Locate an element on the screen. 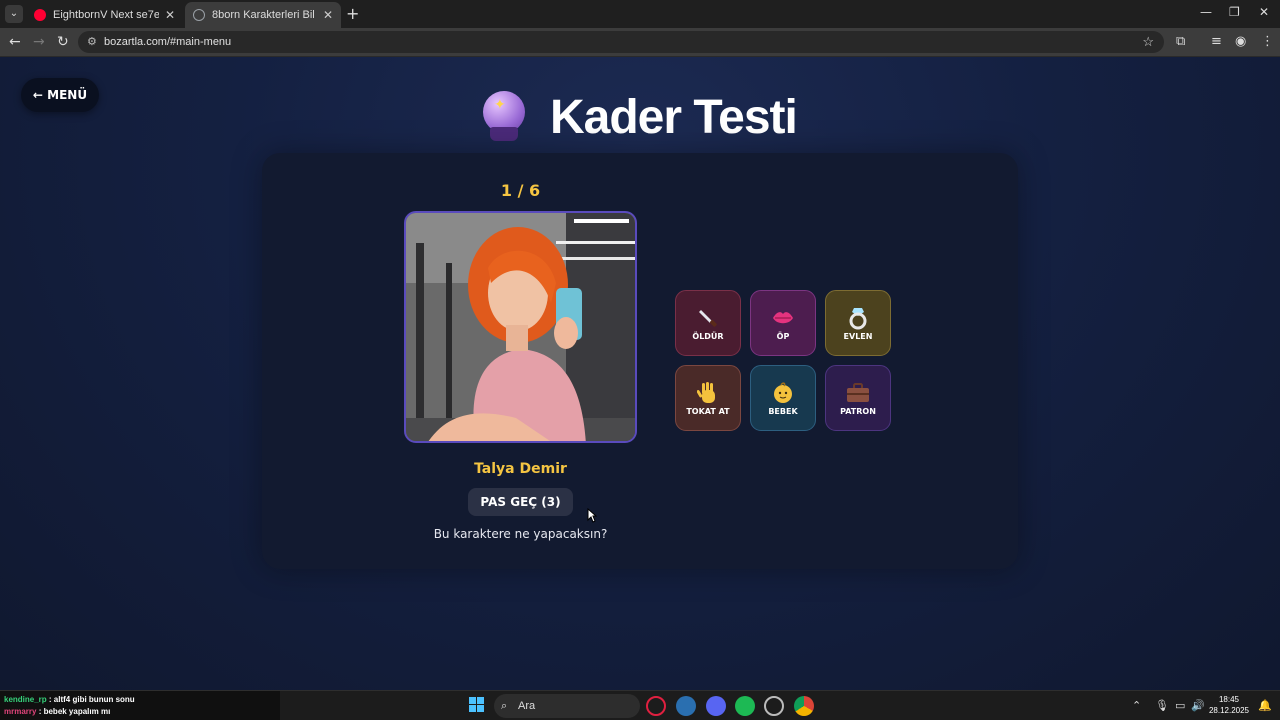 The image size is (1280, 720). chat-user: kendine_rp is located at coordinates (25, 699).